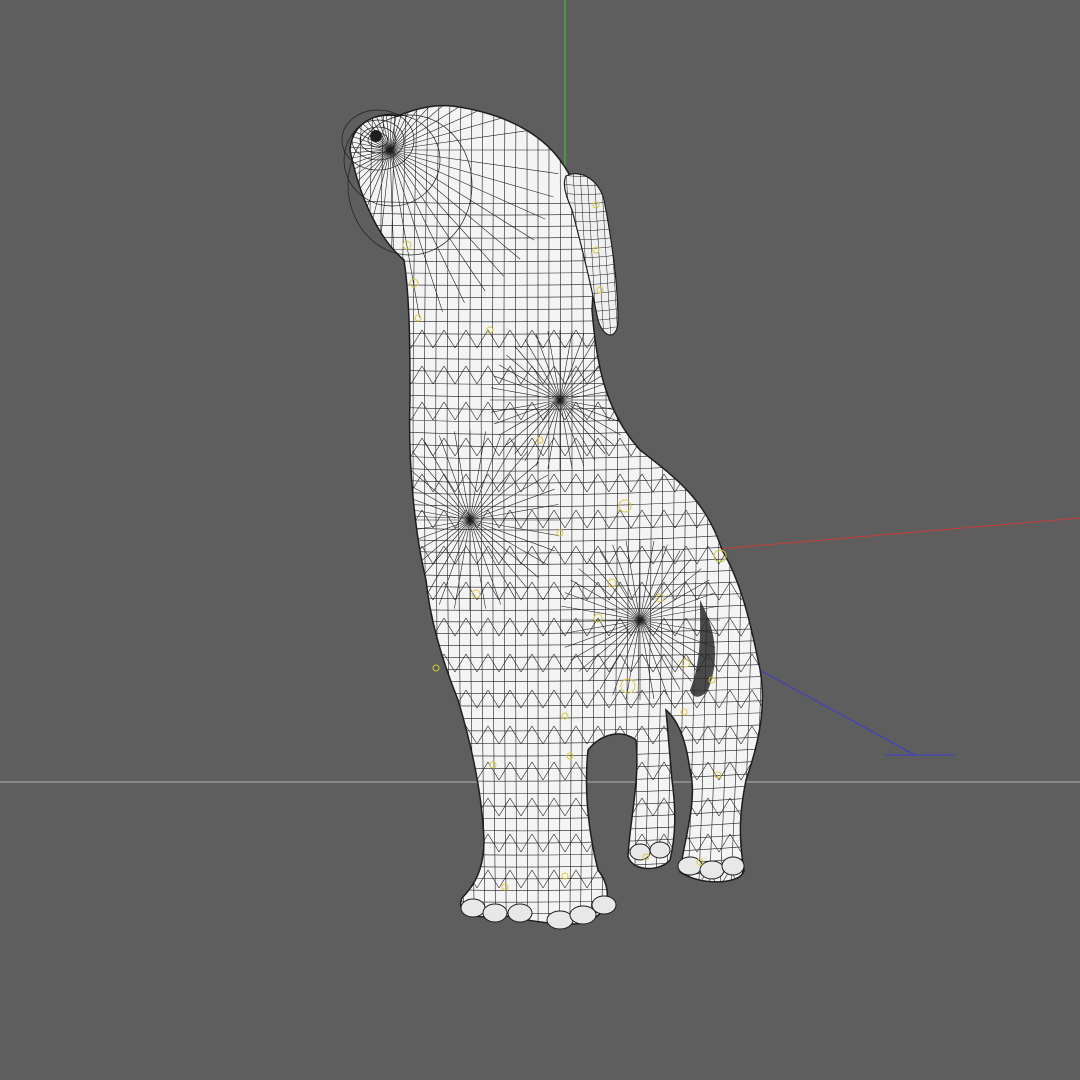 The width and height of the screenshot is (1080, 1080). I want to click on joint-marker, so click(436, 668).